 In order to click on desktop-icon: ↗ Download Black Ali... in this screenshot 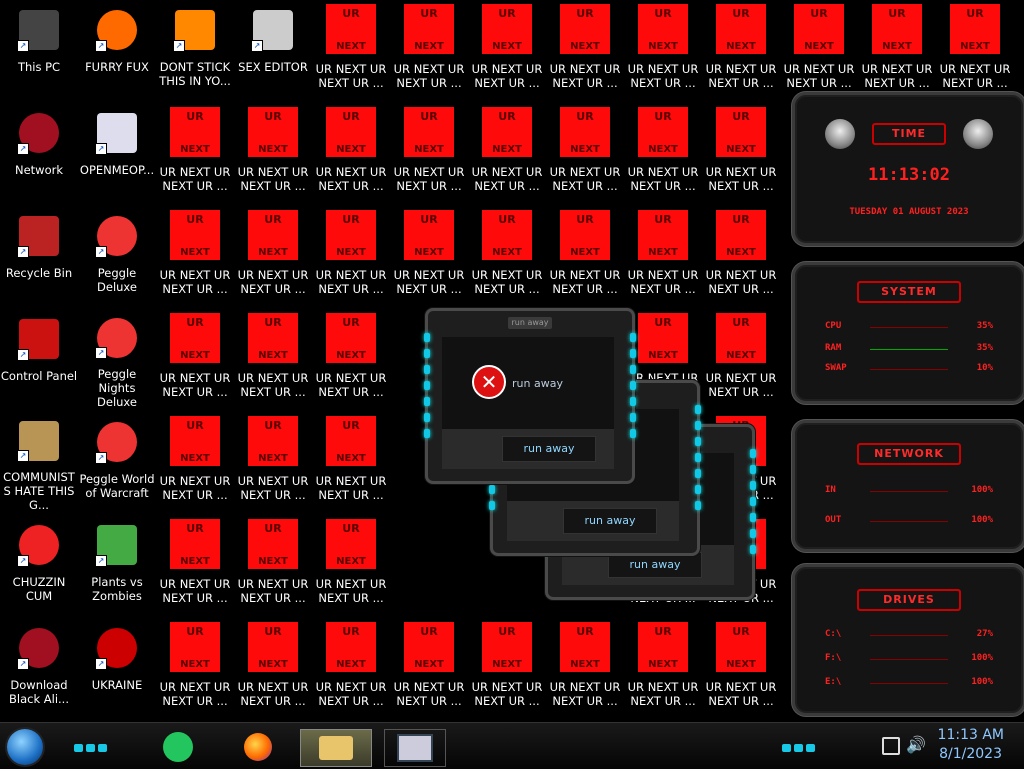, I will do `click(39, 668)`.